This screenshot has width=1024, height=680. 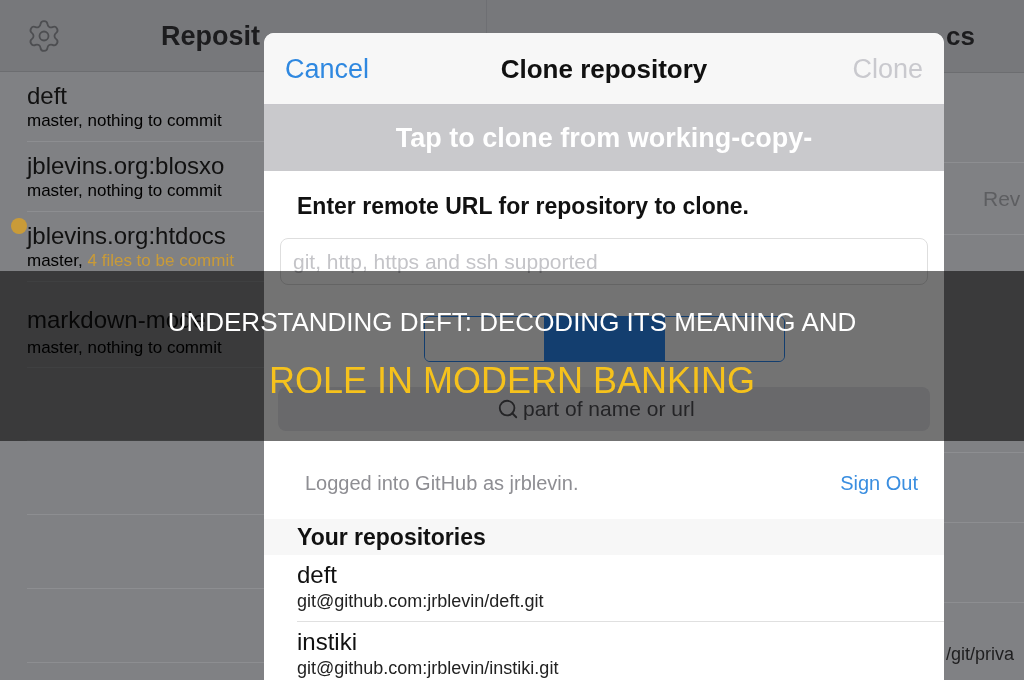 What do you see at coordinates (960, 36) in the screenshot?
I see `pane-title: cs` at bounding box center [960, 36].